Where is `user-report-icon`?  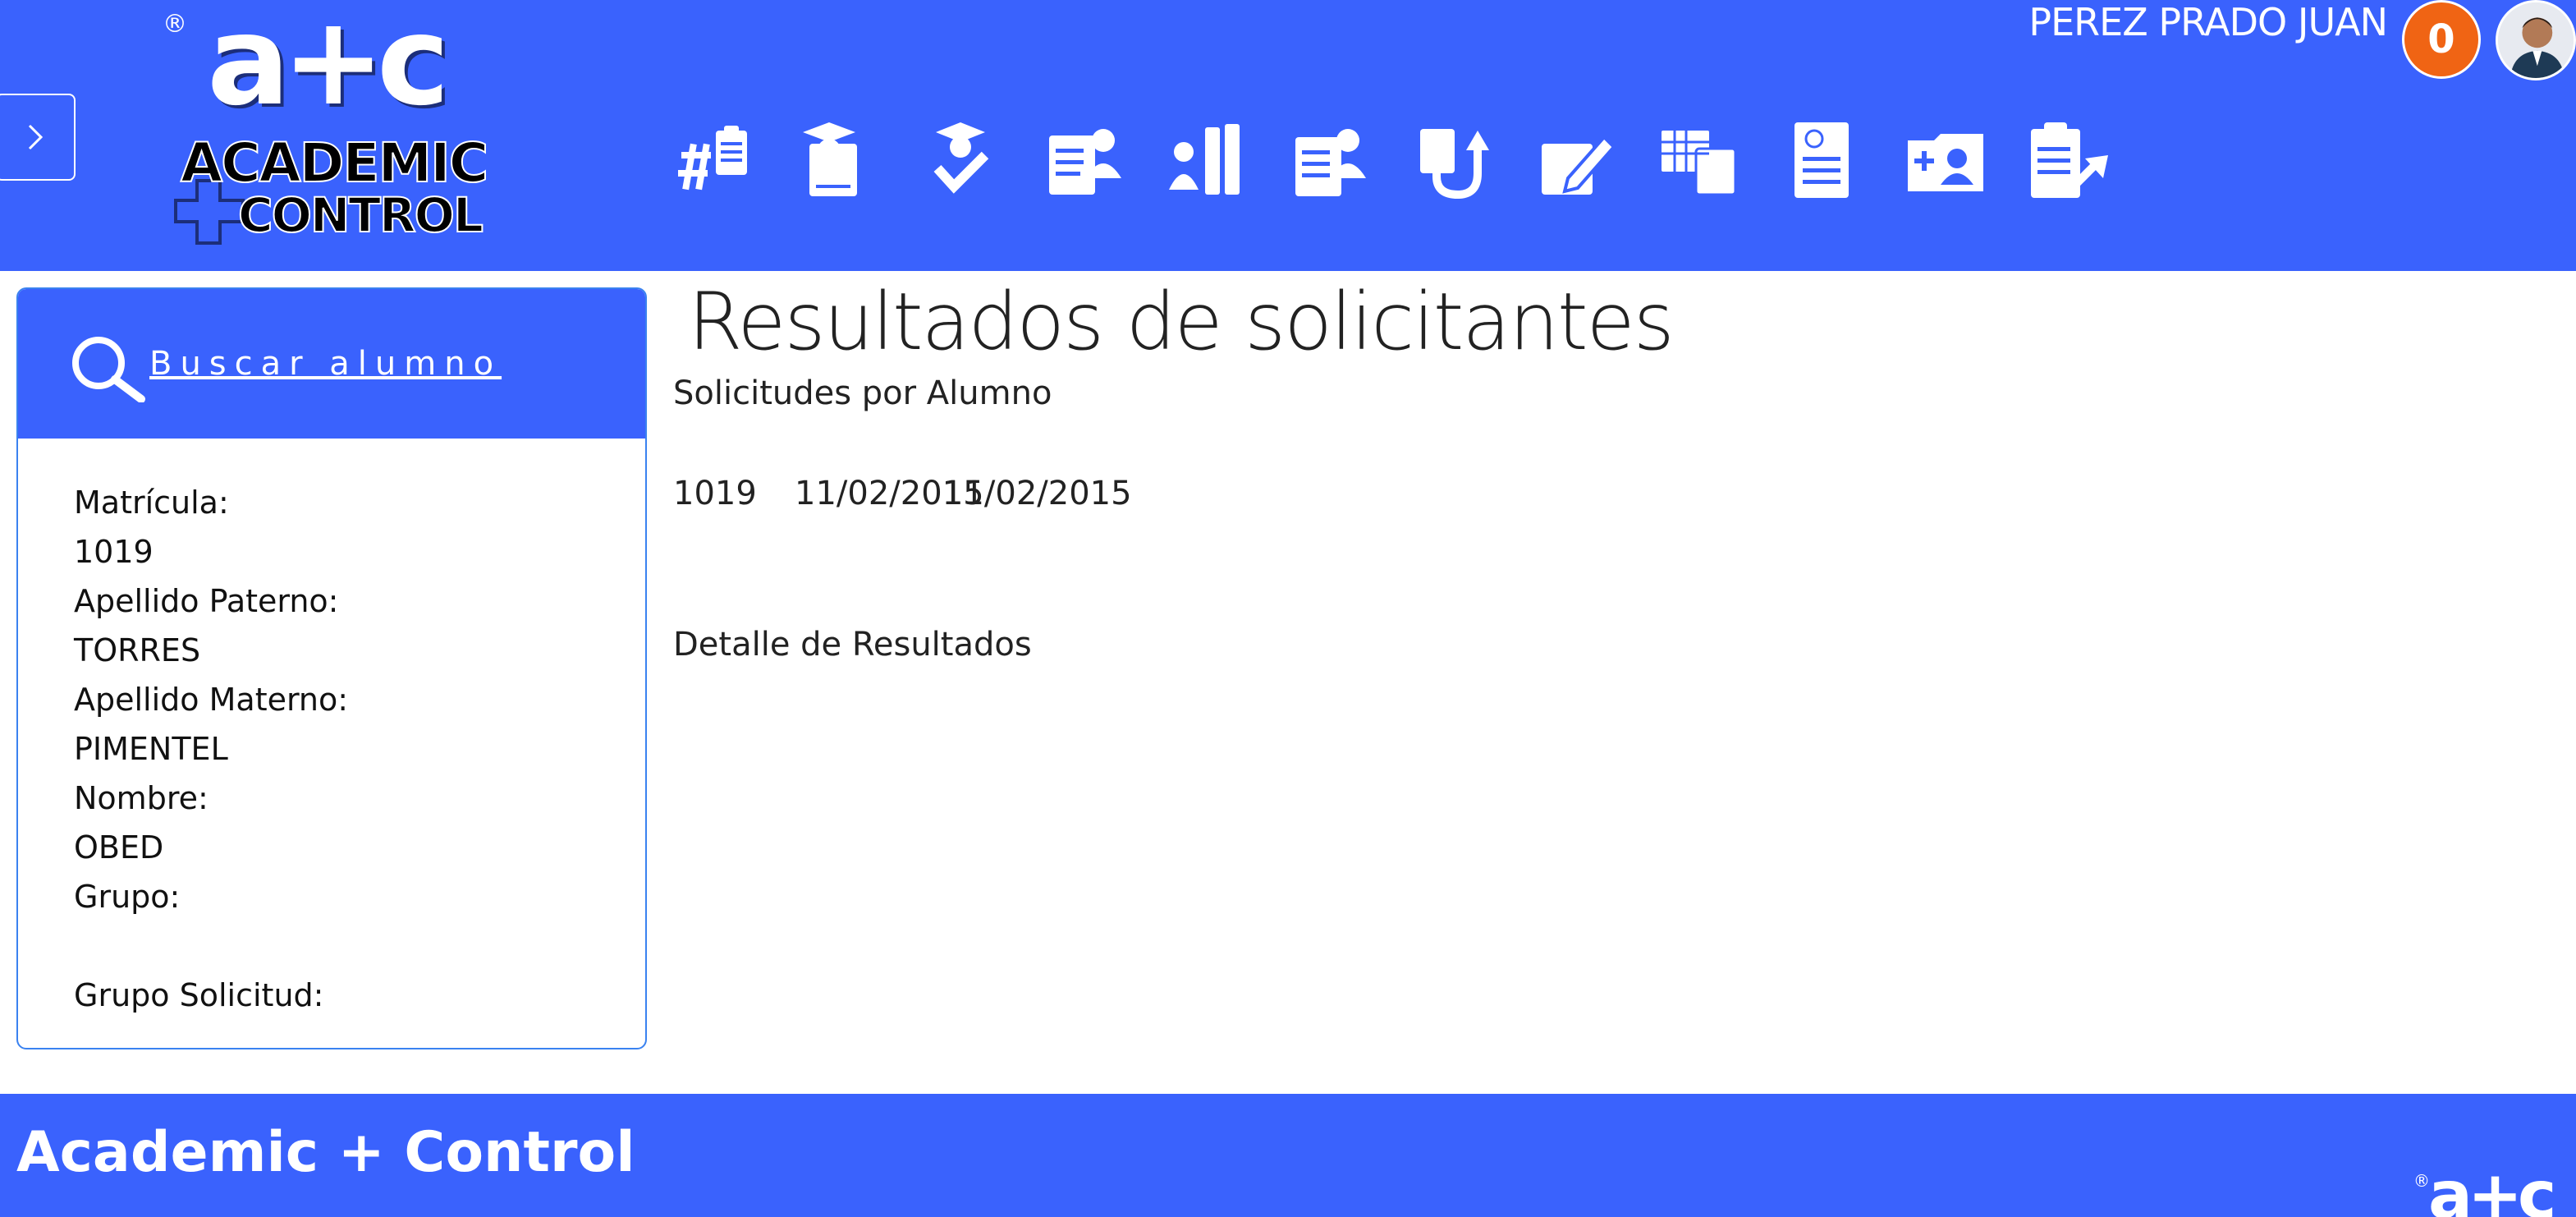
user-report-icon is located at coordinates (1330, 160).